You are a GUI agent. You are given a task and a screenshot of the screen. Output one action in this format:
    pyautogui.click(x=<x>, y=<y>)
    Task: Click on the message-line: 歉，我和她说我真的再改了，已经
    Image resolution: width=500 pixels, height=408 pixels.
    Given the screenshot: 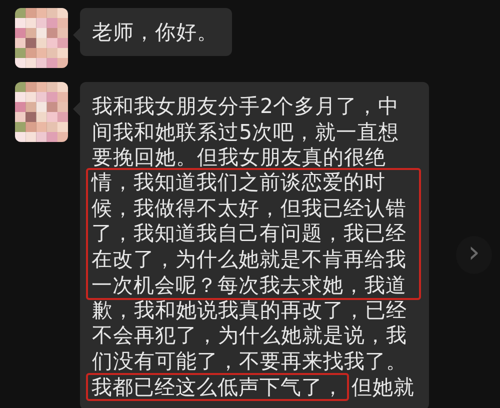 What is the action you would take?
    pyautogui.click(x=249, y=311)
    